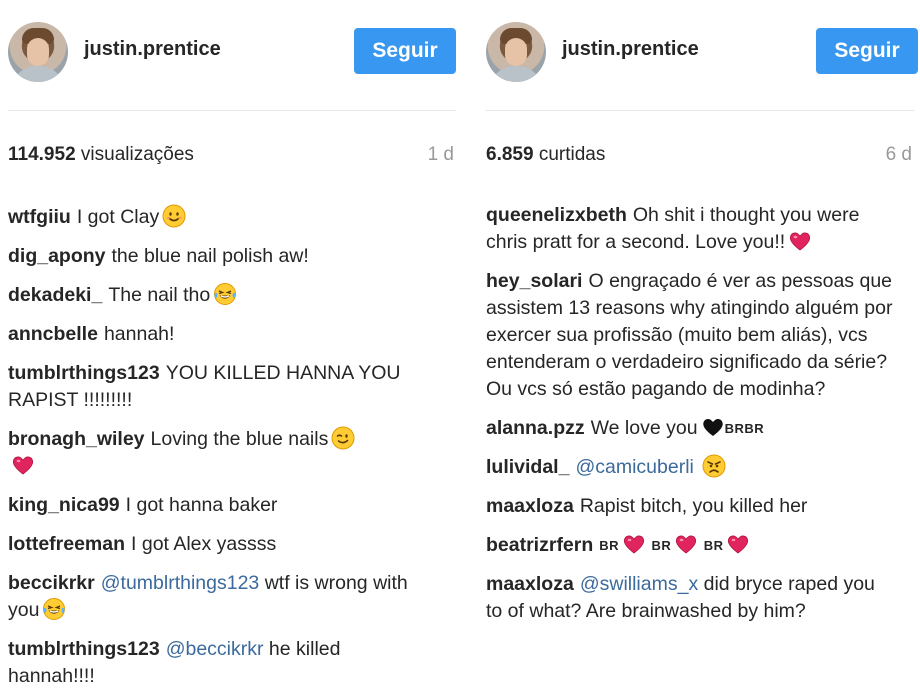 Image resolution: width=920 pixels, height=700 pixels. What do you see at coordinates (139, 334) in the screenshot?
I see `comment-text: hannah!` at bounding box center [139, 334].